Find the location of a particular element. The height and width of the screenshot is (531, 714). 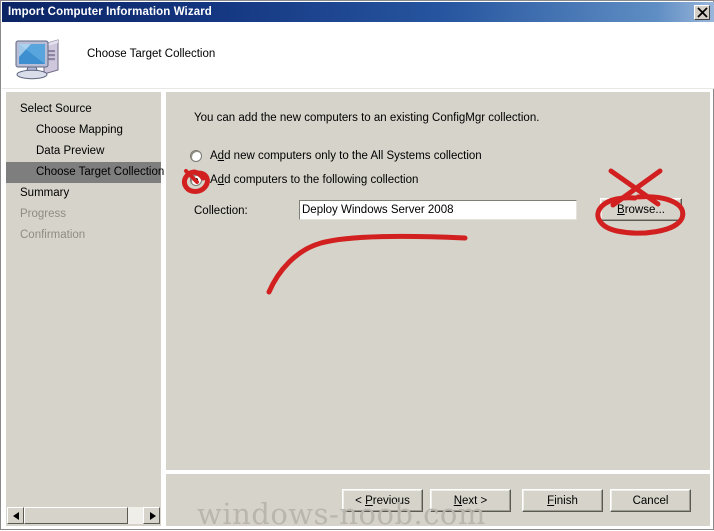

header-divider is located at coordinates (358, 88).